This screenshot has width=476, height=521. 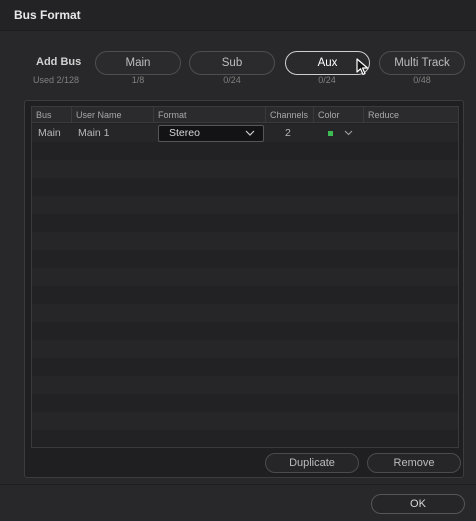 What do you see at coordinates (184, 133) in the screenshot?
I see `format-value: Stereo` at bounding box center [184, 133].